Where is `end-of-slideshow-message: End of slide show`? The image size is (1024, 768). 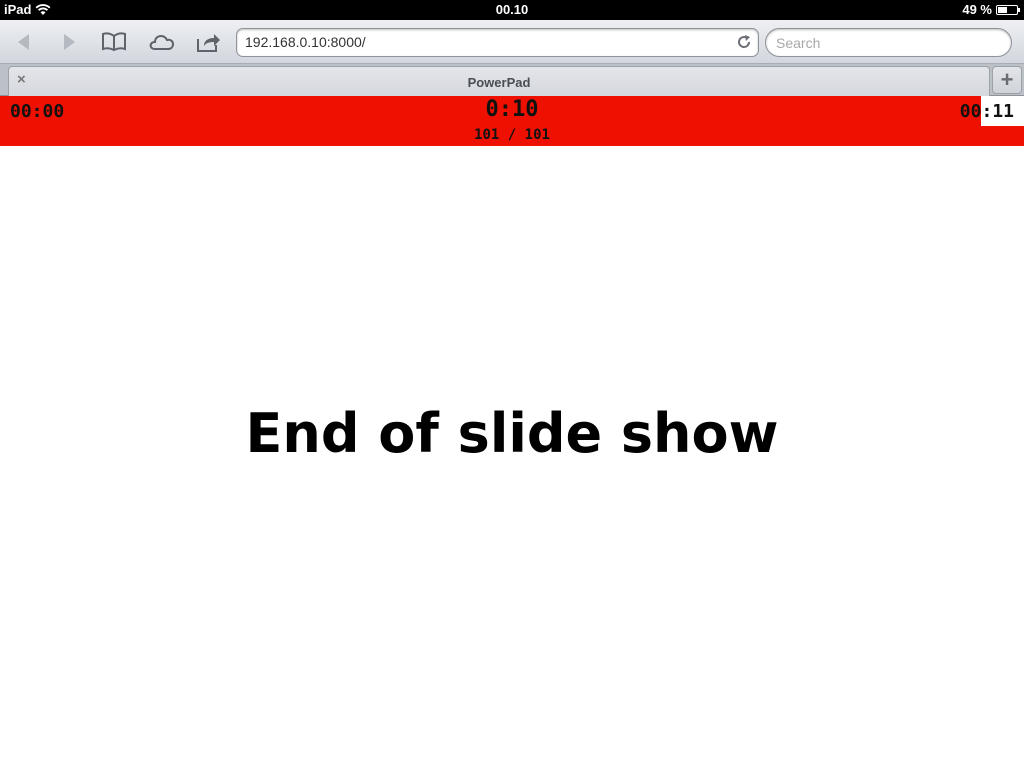 end-of-slideshow-message: End of slide show is located at coordinates (512, 433).